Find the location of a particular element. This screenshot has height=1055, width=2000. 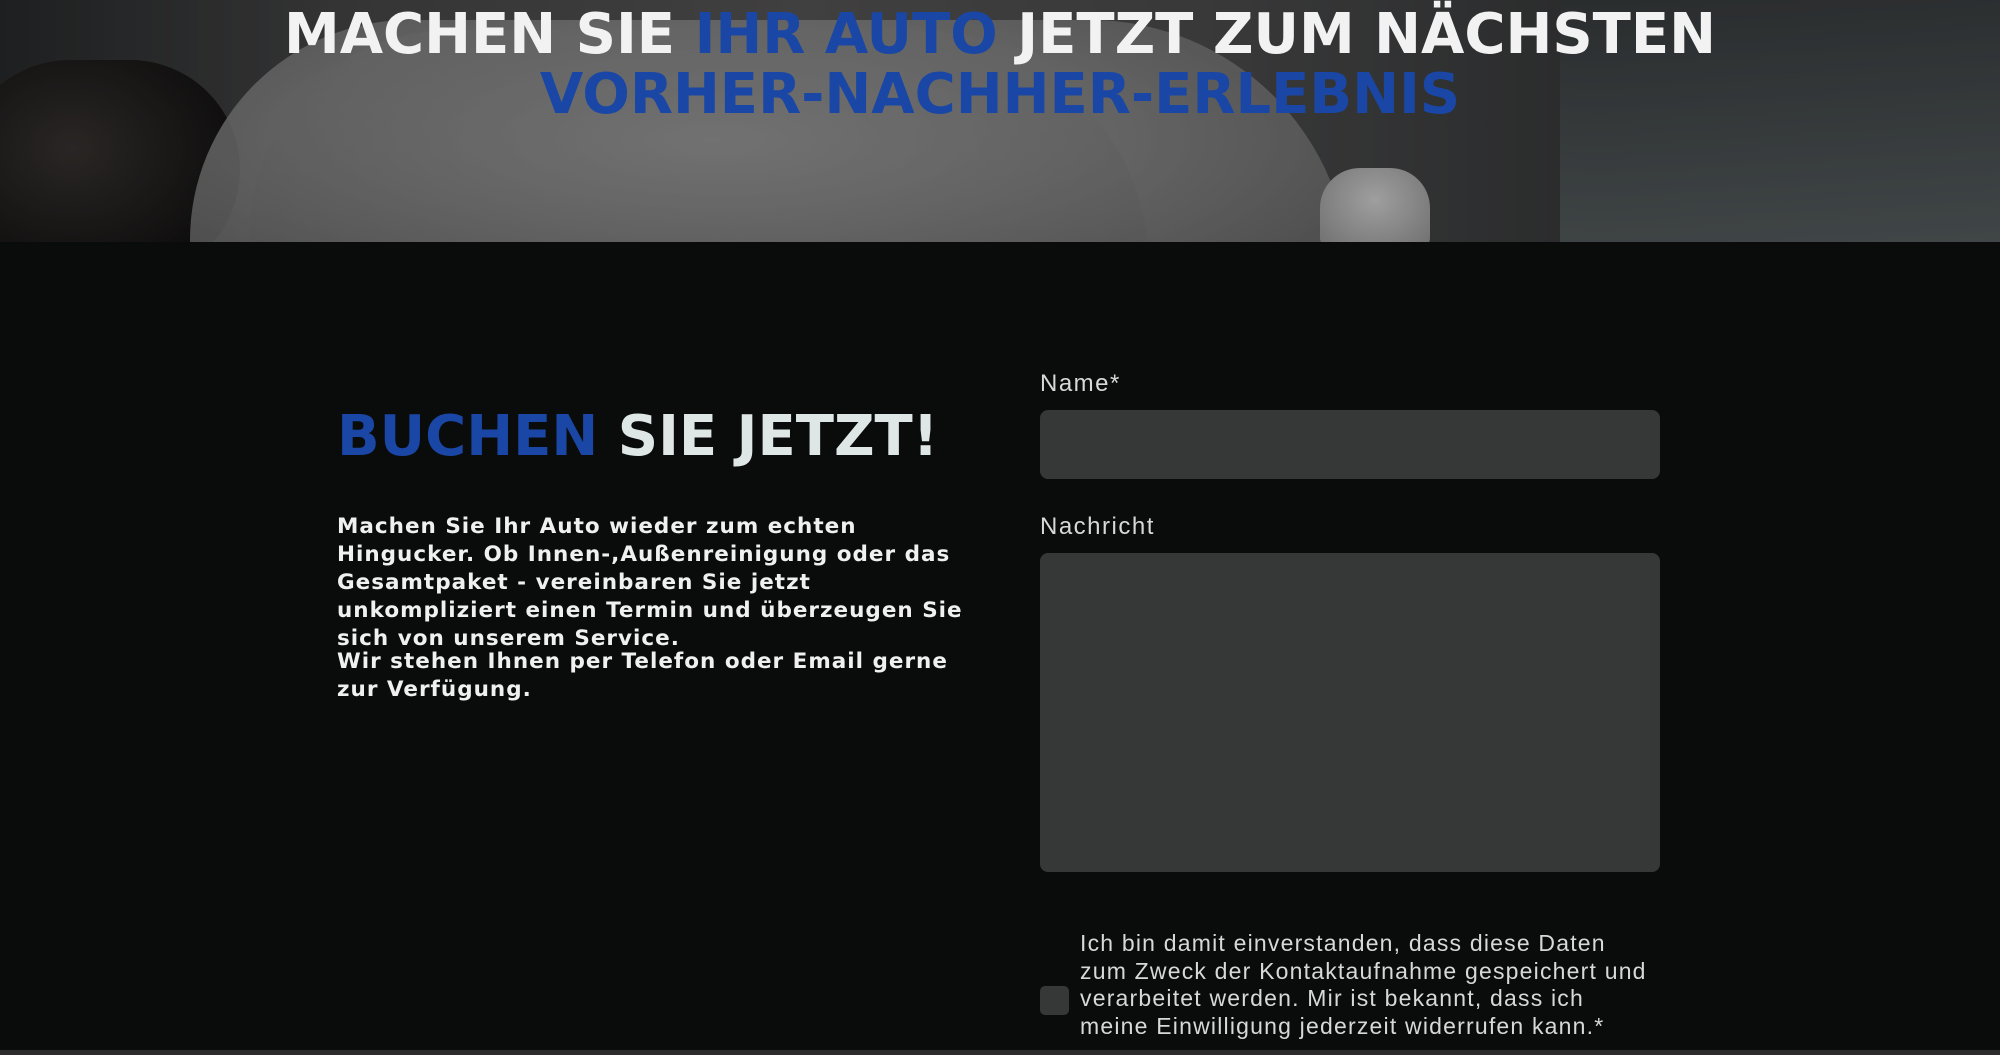

booking-heading-highlight: BUCHEN is located at coordinates (468, 436).